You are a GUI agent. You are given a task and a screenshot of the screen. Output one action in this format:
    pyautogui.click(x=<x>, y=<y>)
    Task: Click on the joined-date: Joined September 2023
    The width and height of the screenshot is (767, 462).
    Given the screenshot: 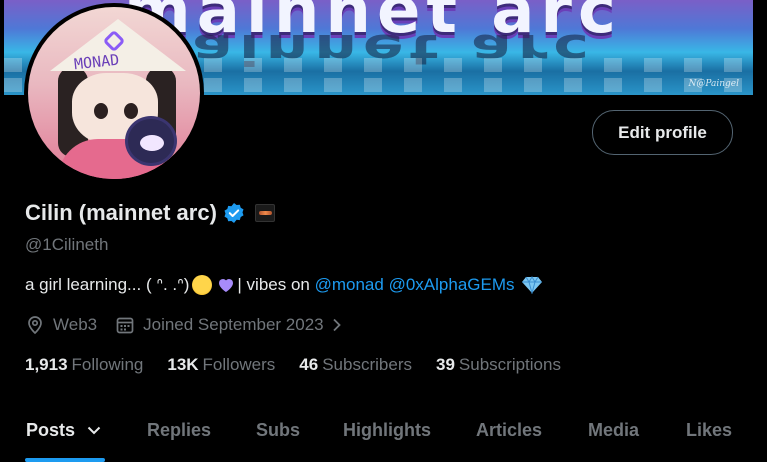 What is the action you would take?
    pyautogui.click(x=229, y=325)
    